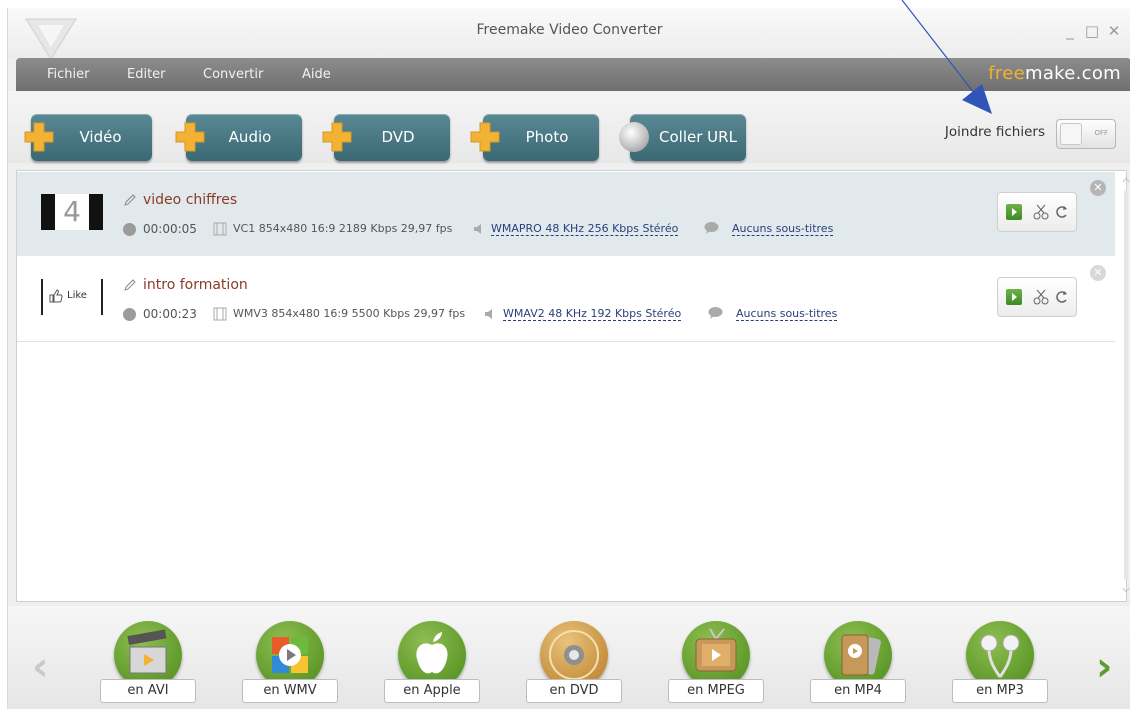  What do you see at coordinates (434, 664) in the screenshot?
I see `format-apple-button: en Apple` at bounding box center [434, 664].